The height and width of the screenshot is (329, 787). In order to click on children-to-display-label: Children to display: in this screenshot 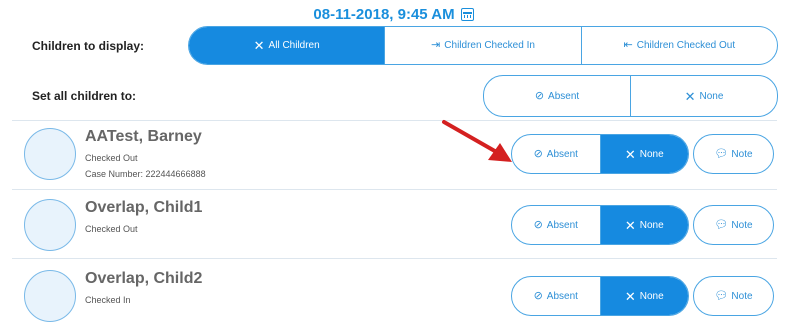, I will do `click(88, 46)`.